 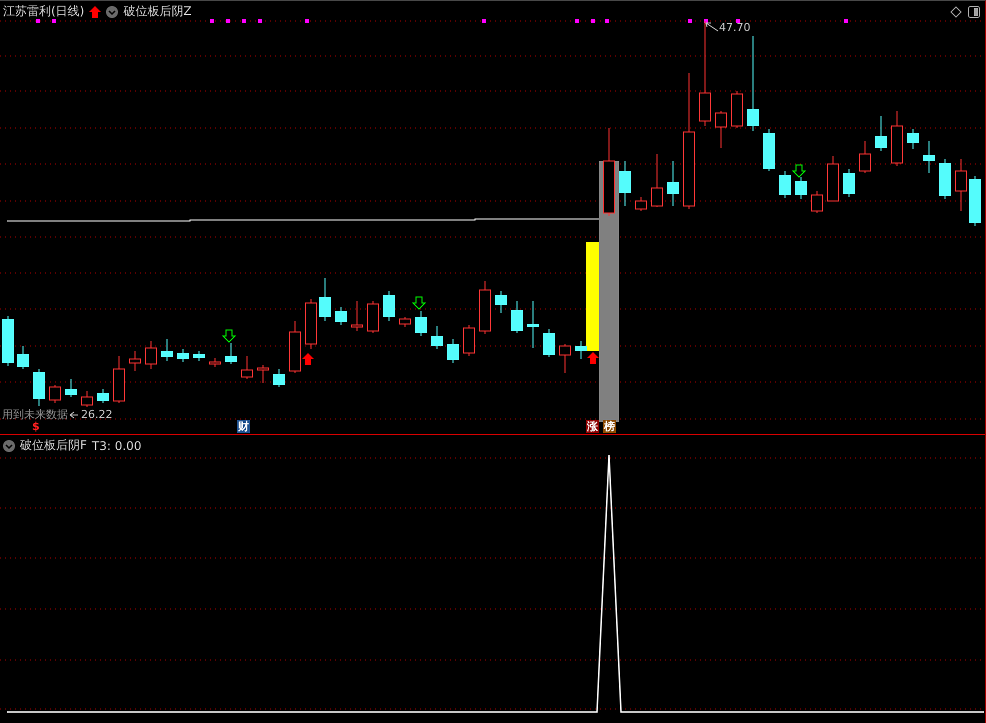 What do you see at coordinates (36, 426) in the screenshot?
I see `event-marker: $` at bounding box center [36, 426].